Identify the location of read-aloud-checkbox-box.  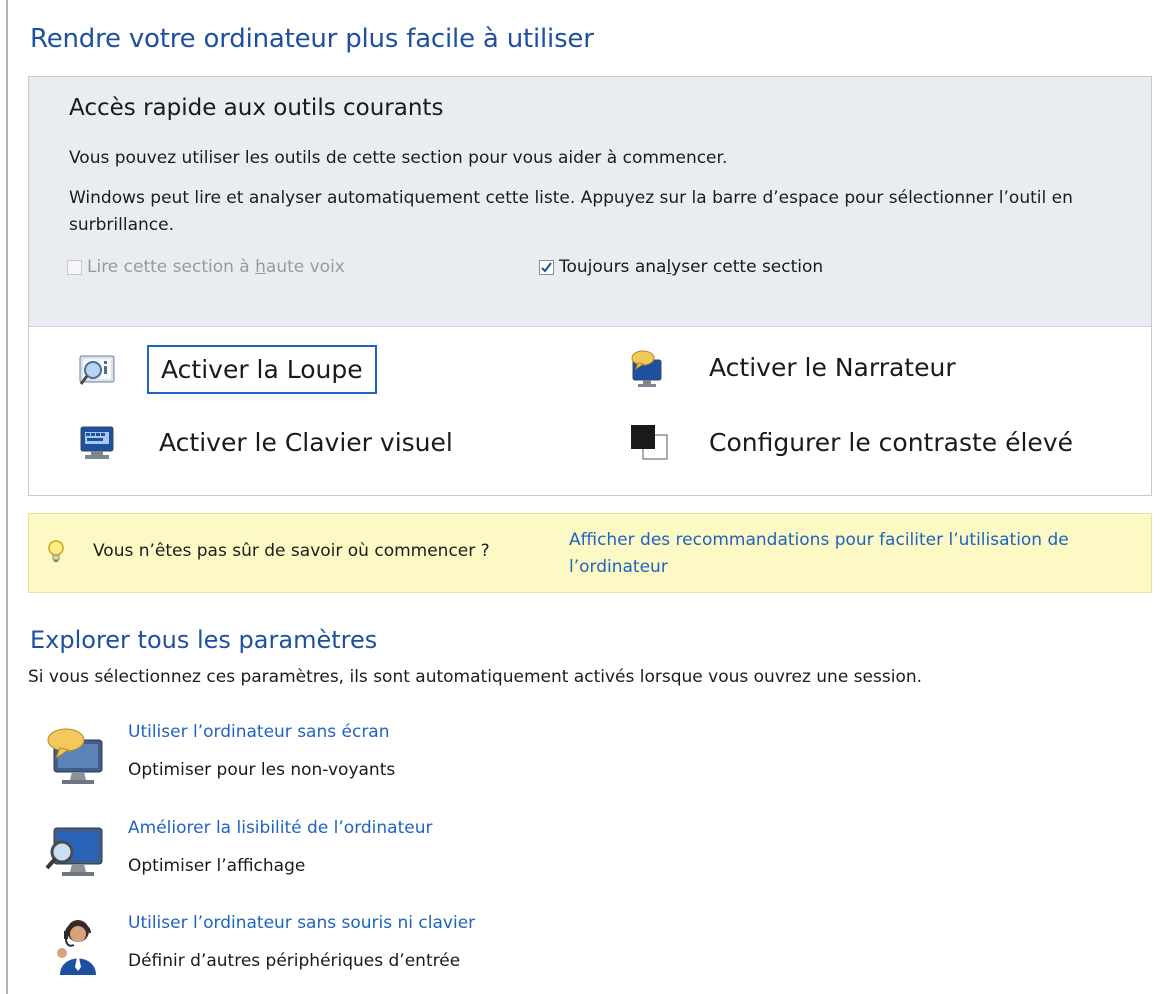
(74, 267).